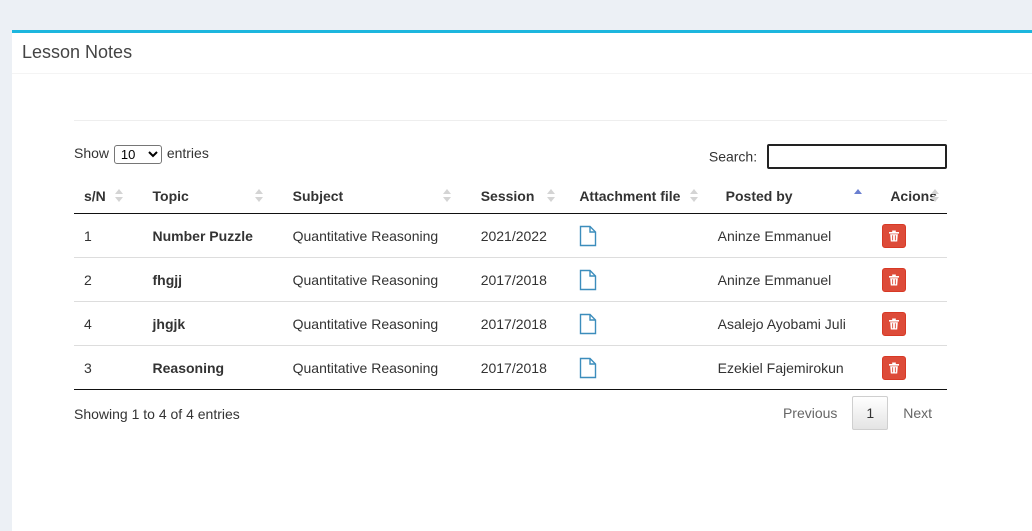 This screenshot has height=531, width=1032. I want to click on entries-label: entries, so click(187, 153).